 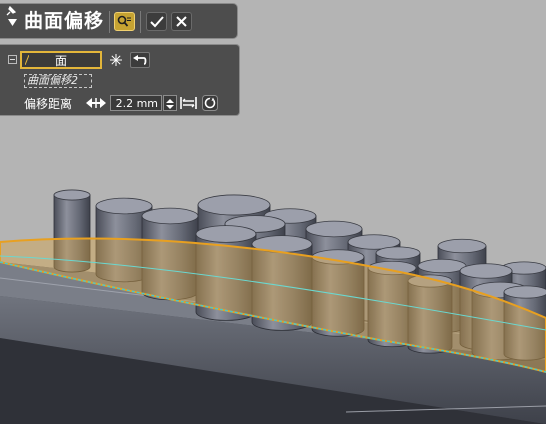 What do you see at coordinates (27, 60) in the screenshot?
I see `hatch-icon` at bounding box center [27, 60].